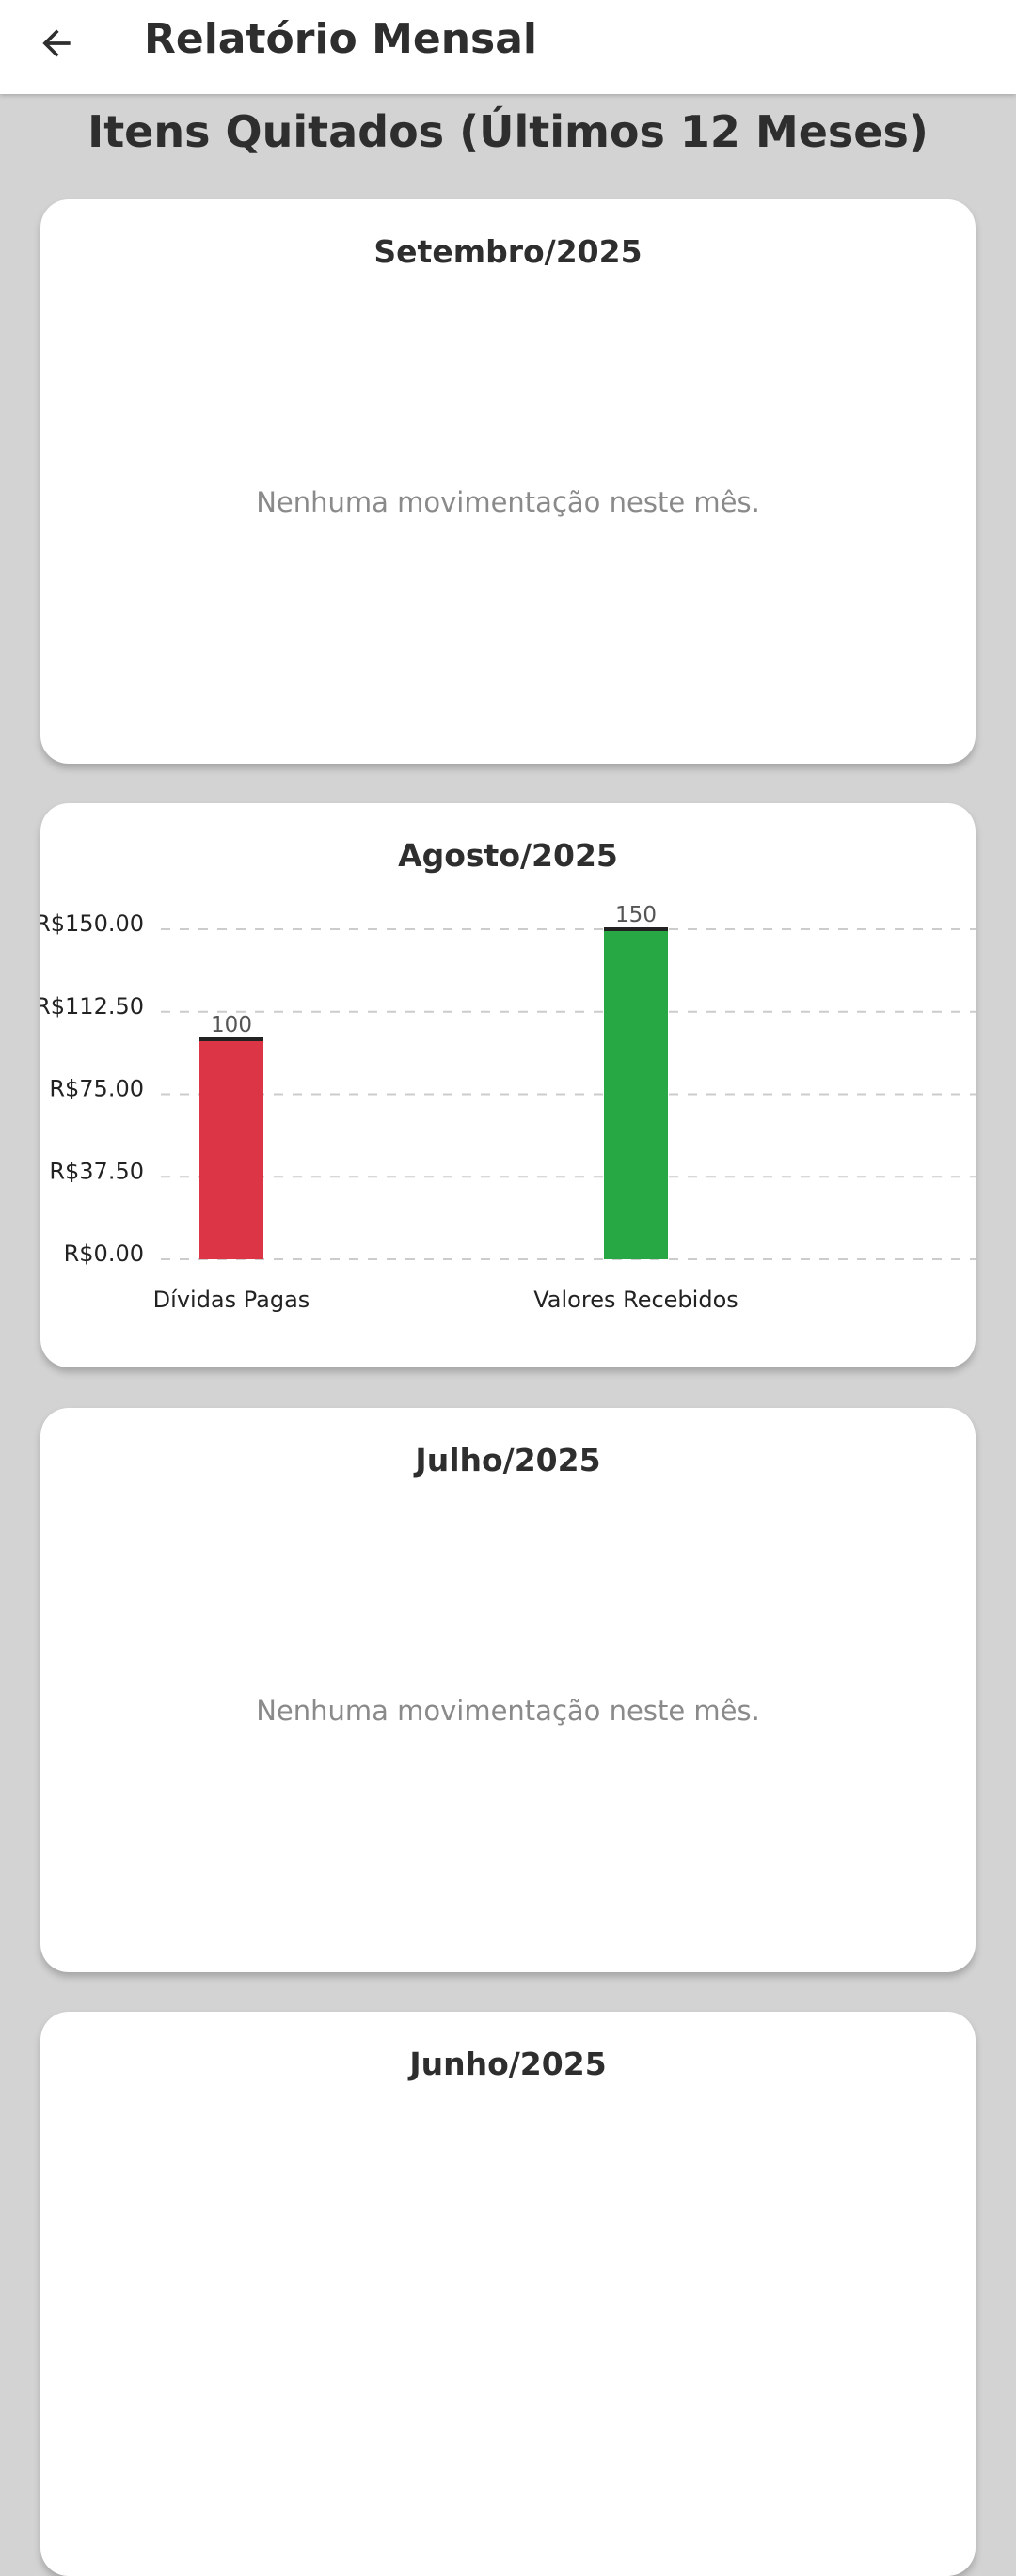 This screenshot has width=1016, height=2576. Describe the element at coordinates (340, 39) in the screenshot. I see `page-title: Relatório Mensal` at that location.